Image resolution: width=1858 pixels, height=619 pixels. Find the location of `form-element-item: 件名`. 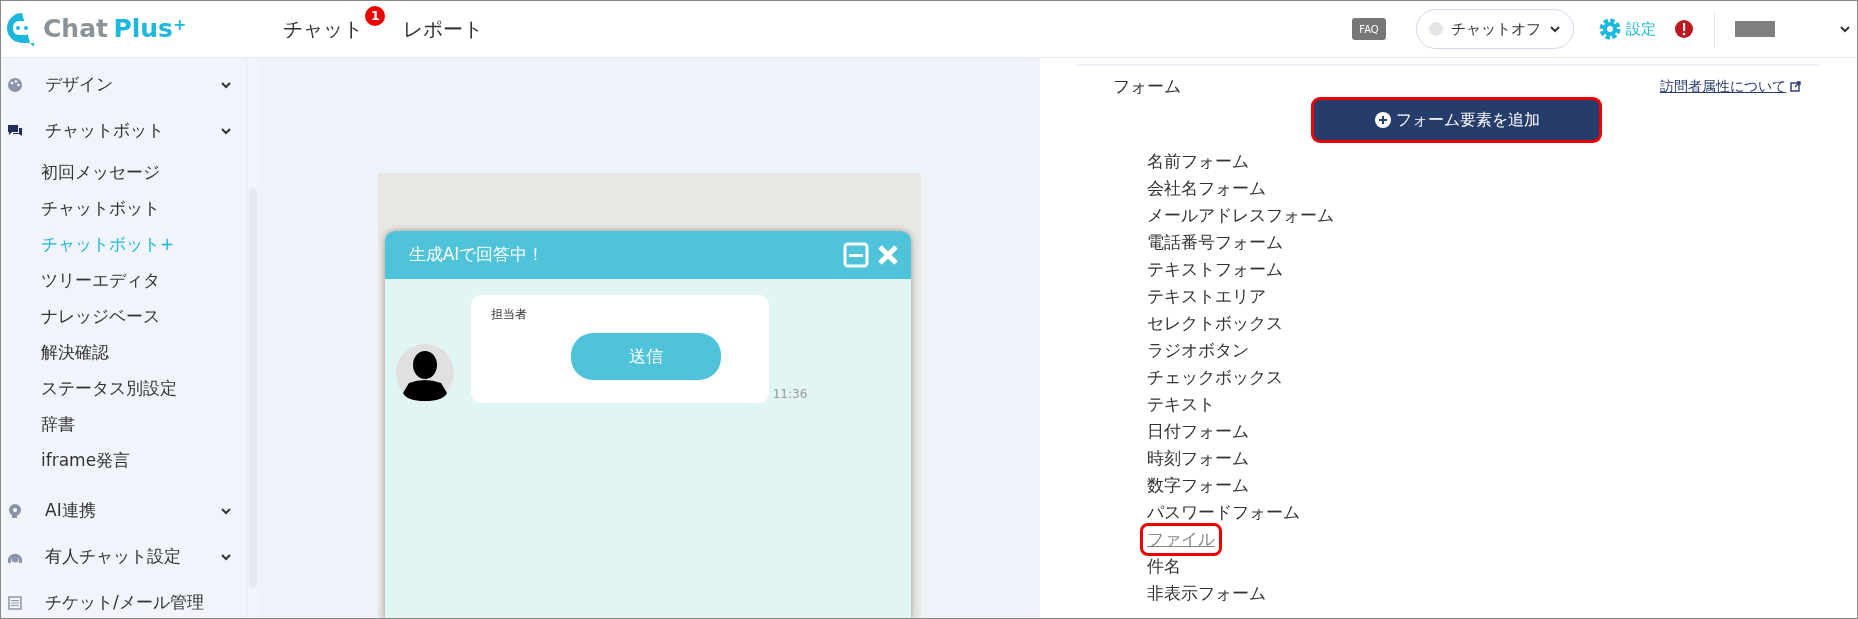

form-element-item: 件名 is located at coordinates (1163, 566).